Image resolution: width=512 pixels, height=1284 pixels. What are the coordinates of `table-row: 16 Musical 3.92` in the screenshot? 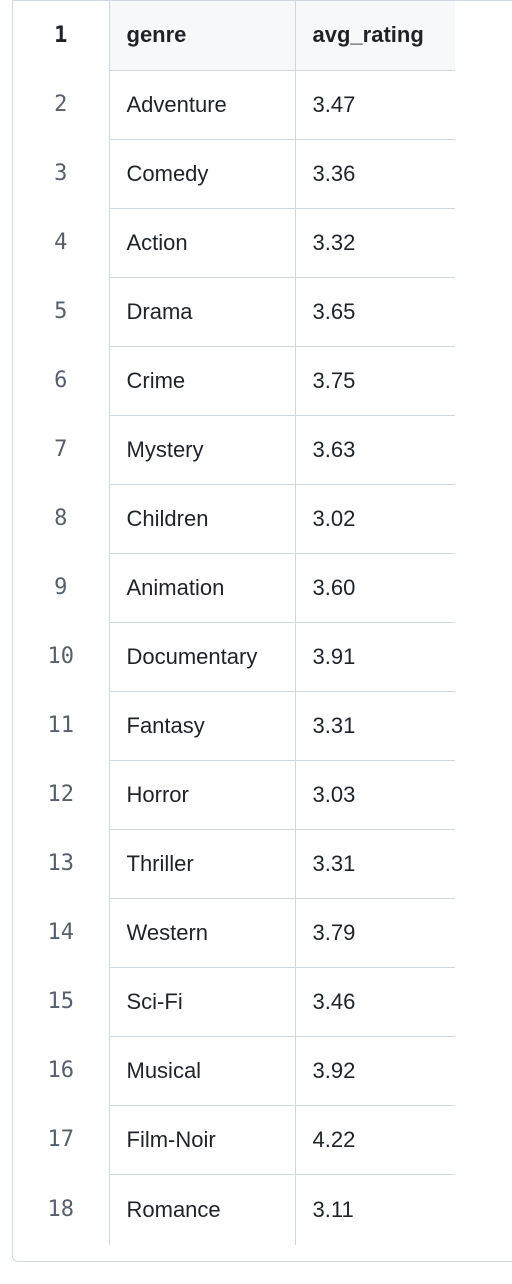 It's located at (234, 1071).